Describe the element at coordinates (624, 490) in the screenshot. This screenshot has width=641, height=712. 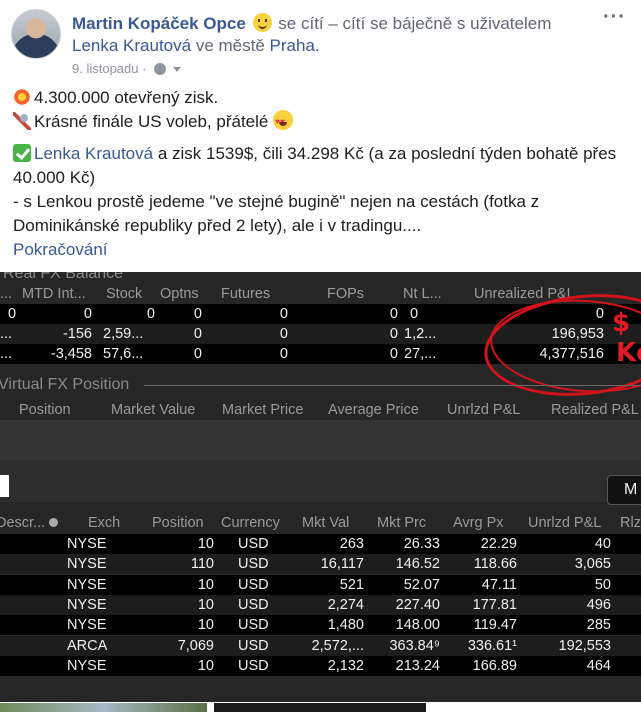
I see `more-button: M` at that location.